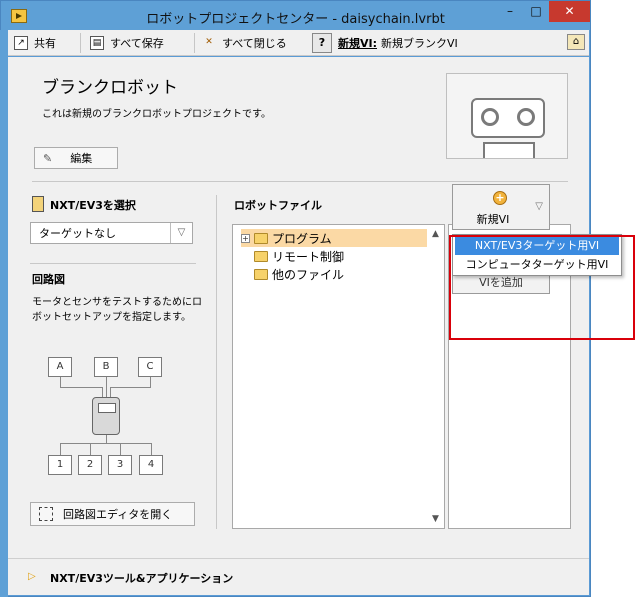 Image resolution: width=638 pixels, height=597 pixels. What do you see at coordinates (437, 376) in the screenshot?
I see `vertical-scrollbar: ▲ ▼` at bounding box center [437, 376].